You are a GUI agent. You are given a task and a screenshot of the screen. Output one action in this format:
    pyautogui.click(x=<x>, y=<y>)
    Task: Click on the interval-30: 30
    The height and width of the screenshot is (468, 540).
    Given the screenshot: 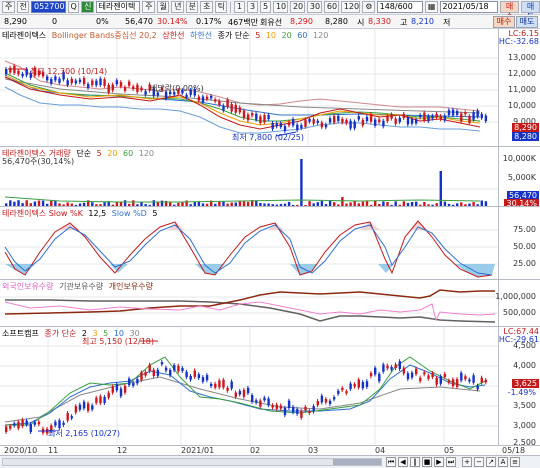 What is the action you would take?
    pyautogui.click(x=314, y=7)
    